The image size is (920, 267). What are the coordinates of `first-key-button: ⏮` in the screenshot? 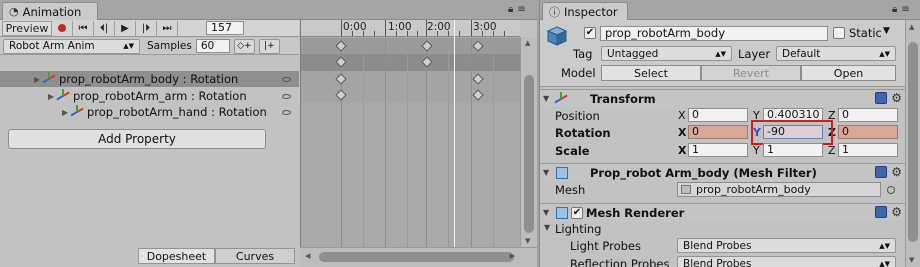 It's located at (83, 28).